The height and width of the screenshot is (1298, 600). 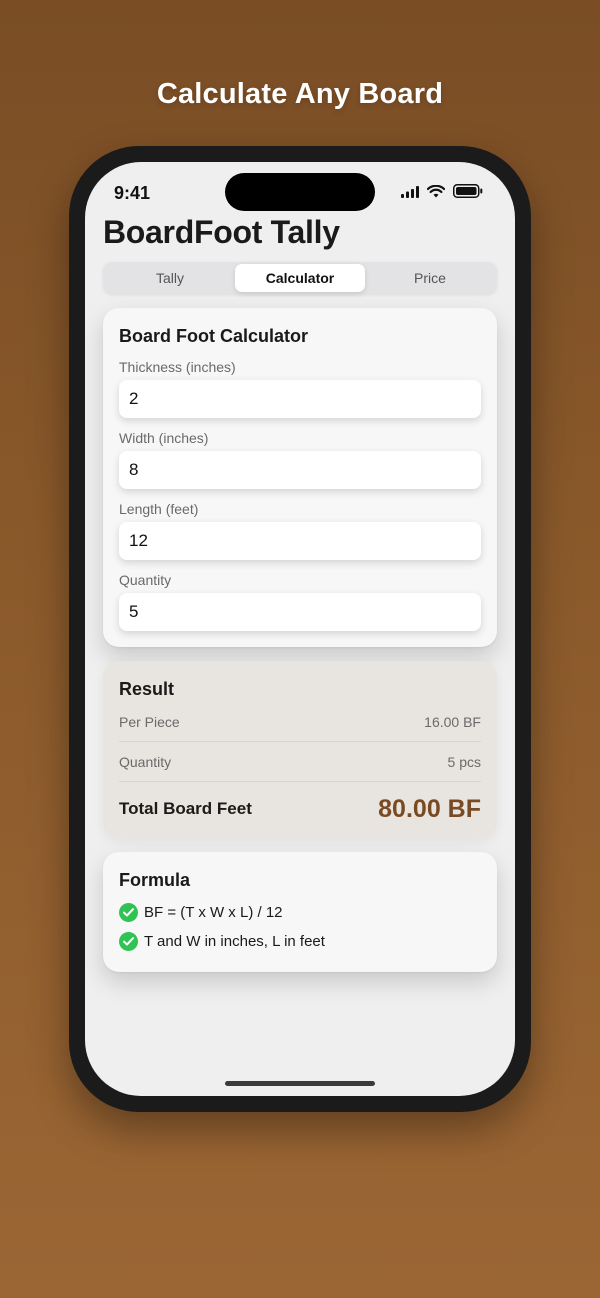 What do you see at coordinates (436, 193) in the screenshot?
I see `wifi-icon` at bounding box center [436, 193].